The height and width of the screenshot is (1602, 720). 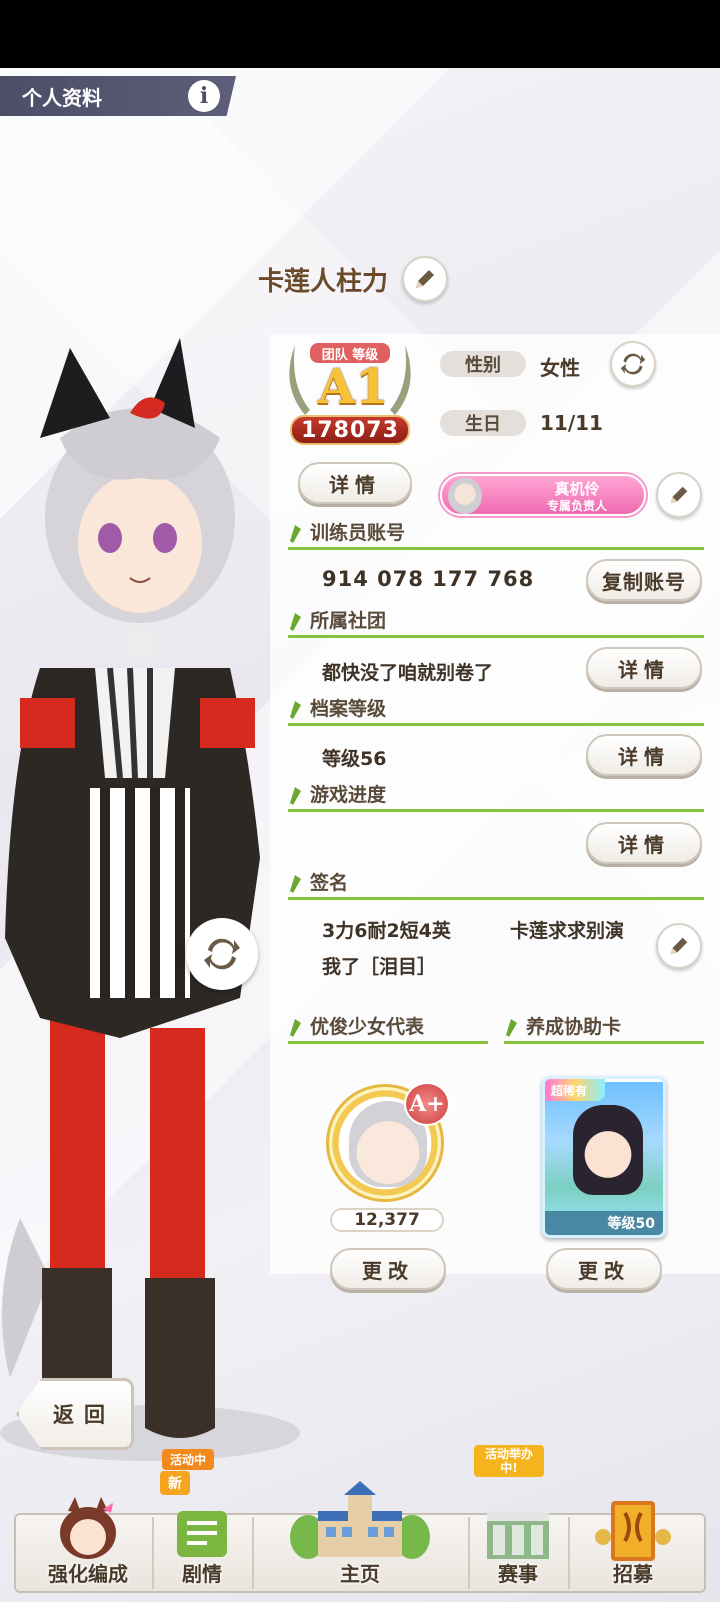 I want to click on nav-item-race: 活动举办中! 赛事, so click(x=518, y=1521).